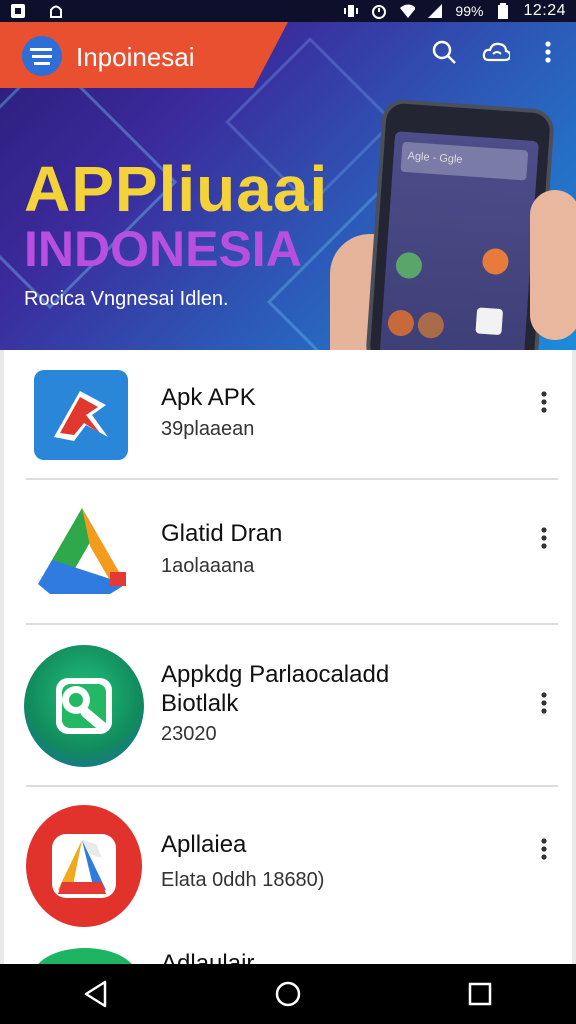 This screenshot has height=1024, width=576. I want to click on app-name: Adlaulair, so click(208, 957).